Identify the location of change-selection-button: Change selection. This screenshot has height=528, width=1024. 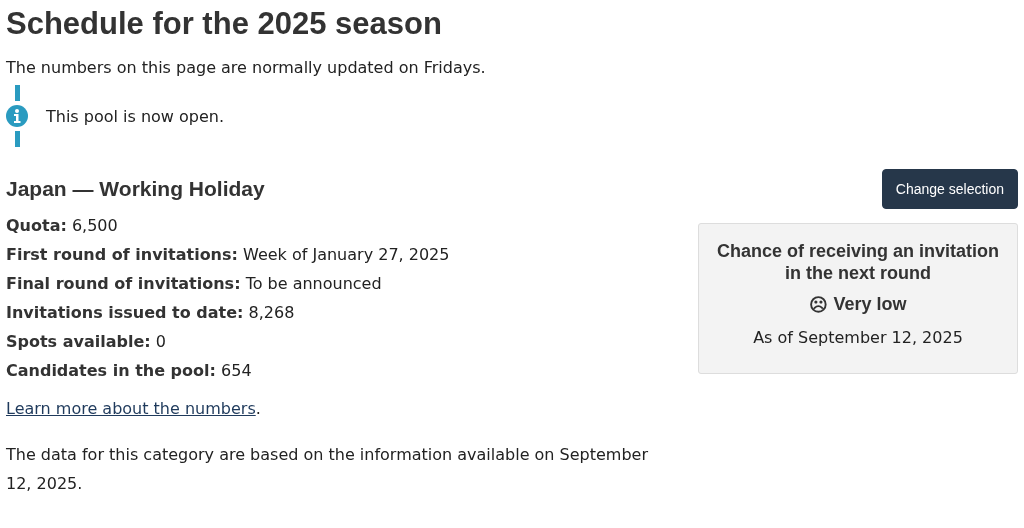
(949, 189).